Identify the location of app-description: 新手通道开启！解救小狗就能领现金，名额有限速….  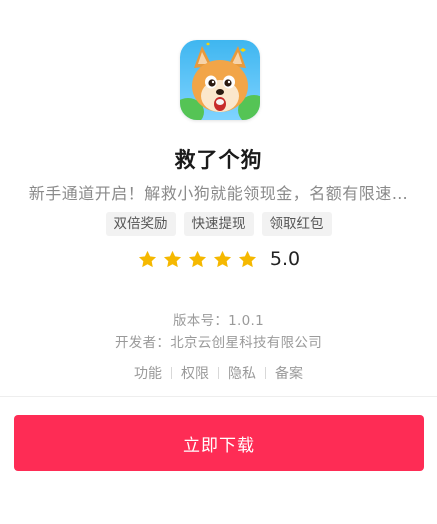
(218, 193).